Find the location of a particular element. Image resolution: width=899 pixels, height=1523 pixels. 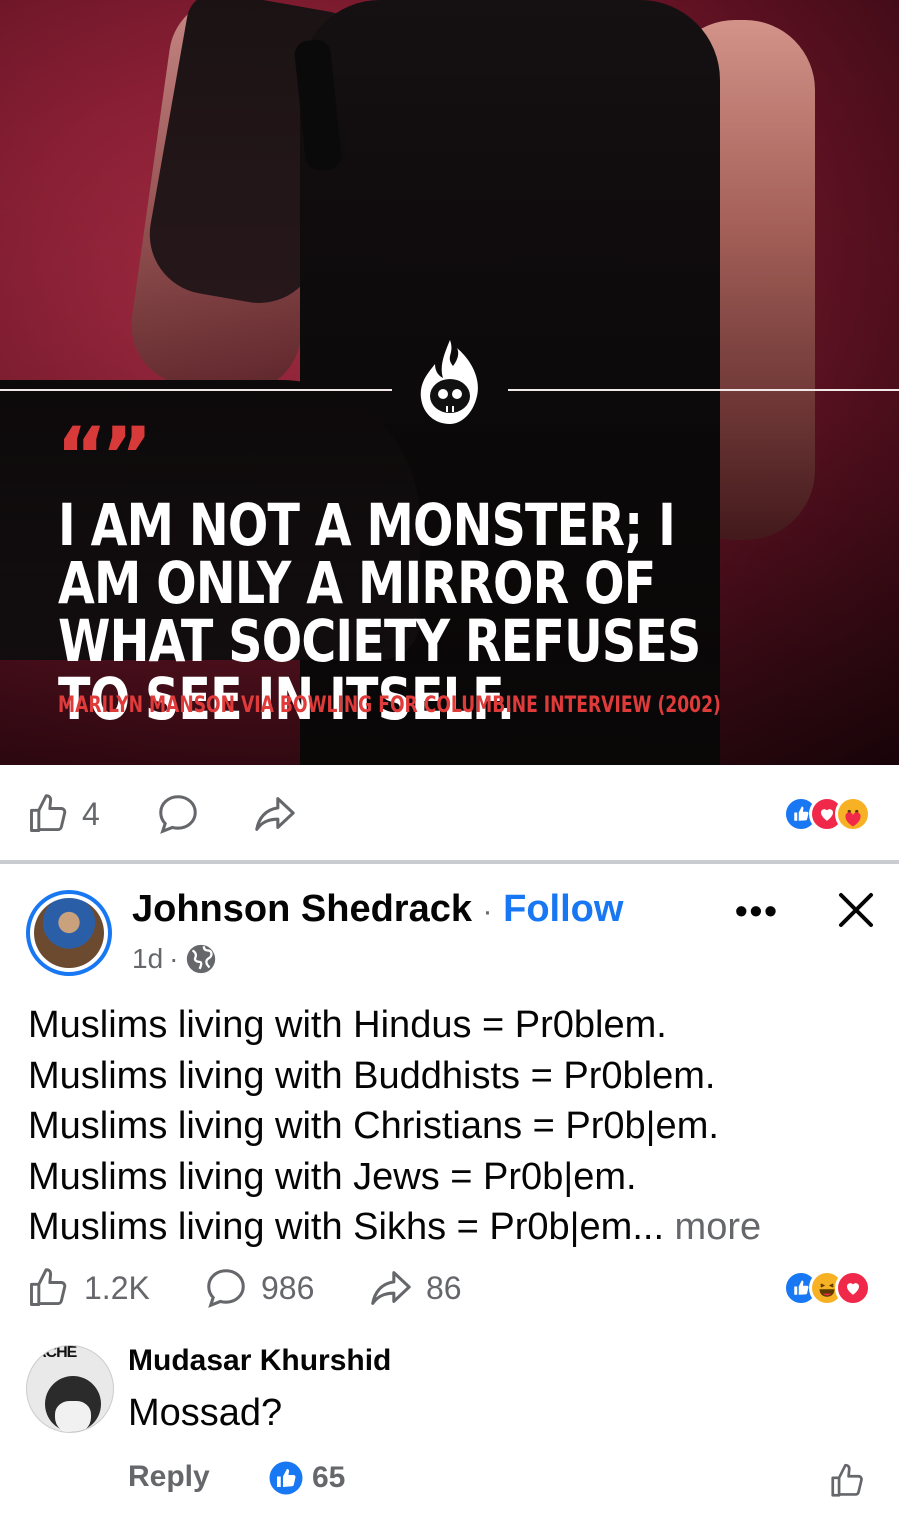

like-button: 1.2K is located at coordinates (88, 1288).